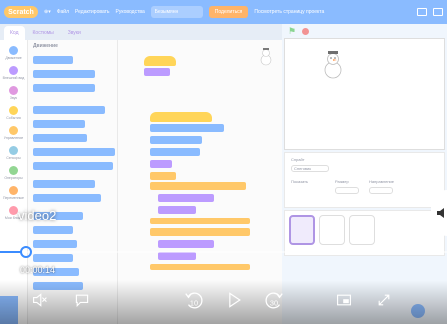 The height and width of the screenshot is (324, 447). What do you see at coordinates (274, 303) in the screenshot?
I see `forward-seconds: 30` at bounding box center [274, 303].